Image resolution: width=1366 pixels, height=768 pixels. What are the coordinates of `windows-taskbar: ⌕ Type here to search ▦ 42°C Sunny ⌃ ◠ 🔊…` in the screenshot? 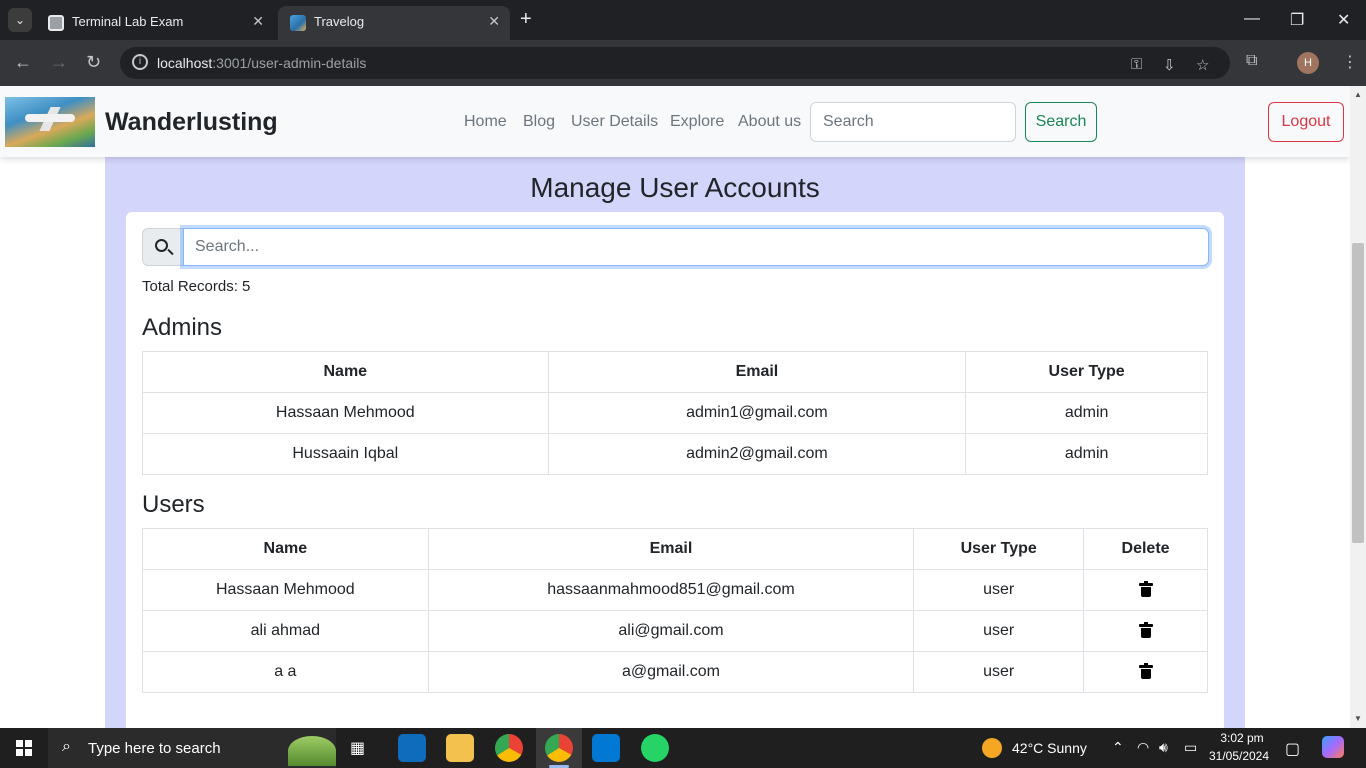 It's located at (683, 748).